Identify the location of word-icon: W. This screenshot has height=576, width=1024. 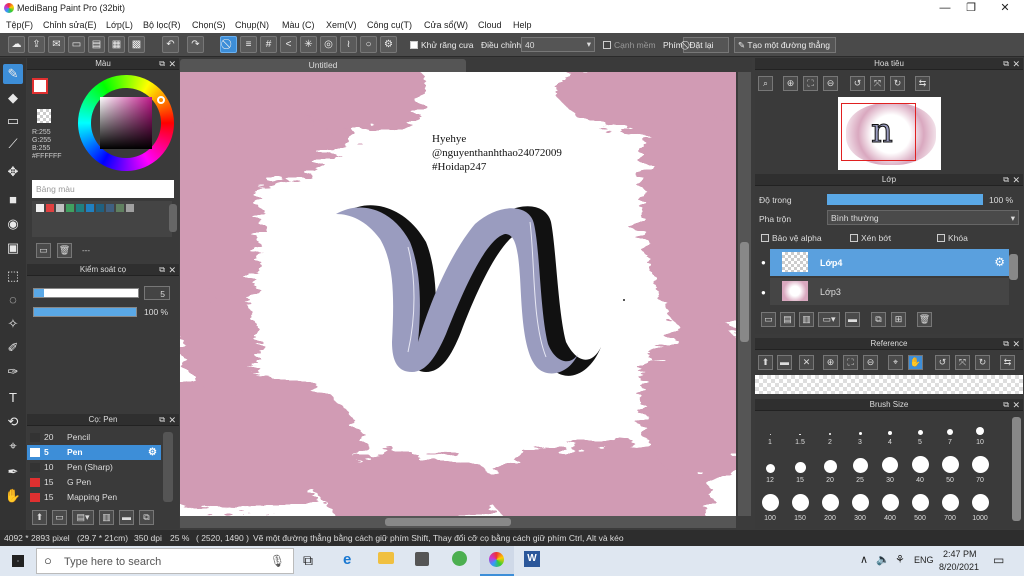
(532, 559).